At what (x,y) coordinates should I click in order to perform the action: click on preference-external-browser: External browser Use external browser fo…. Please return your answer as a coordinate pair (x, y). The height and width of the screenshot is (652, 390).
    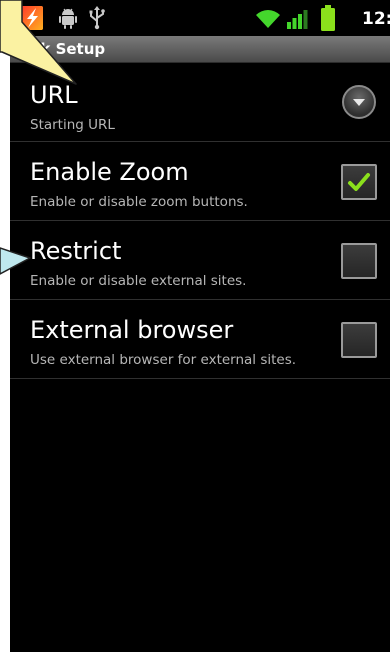
    Looking at the image, I should click on (200, 339).